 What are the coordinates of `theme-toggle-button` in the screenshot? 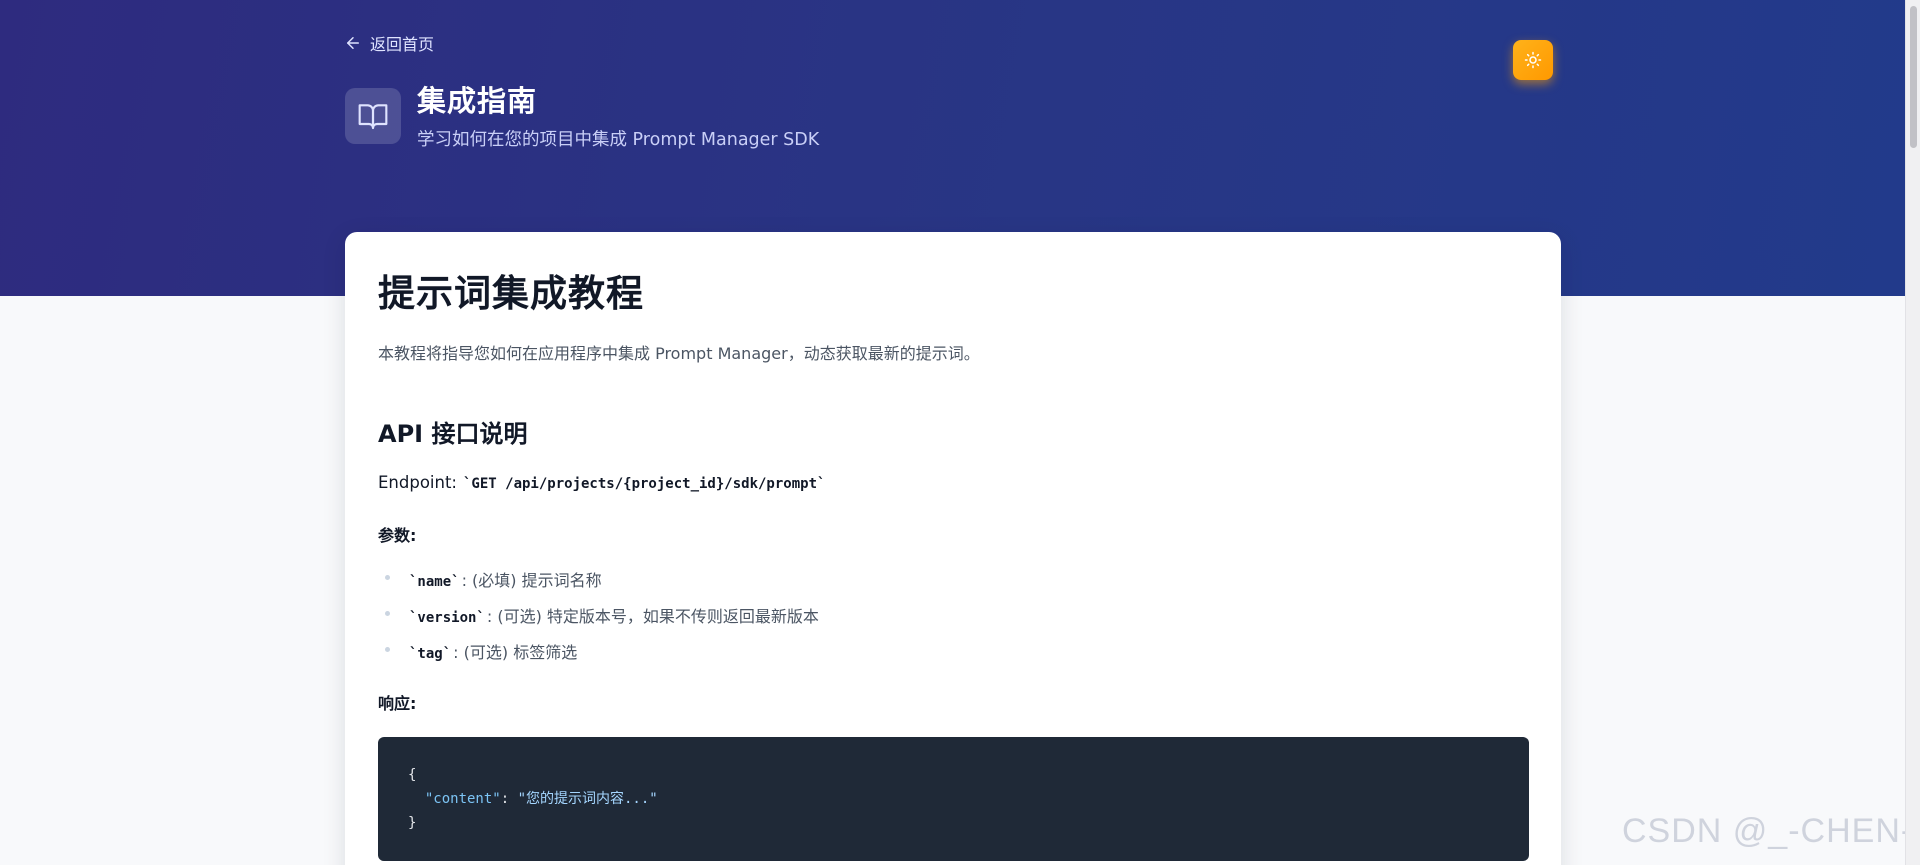 It's located at (1533, 60).